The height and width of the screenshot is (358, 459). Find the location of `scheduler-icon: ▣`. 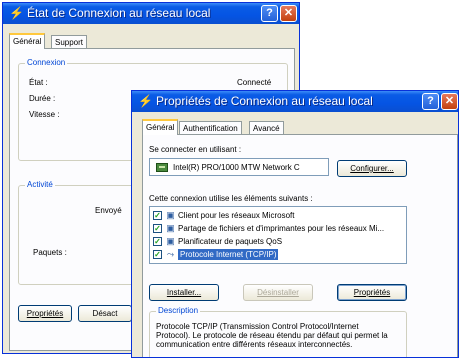

scheduler-icon: ▣ is located at coordinates (170, 241).